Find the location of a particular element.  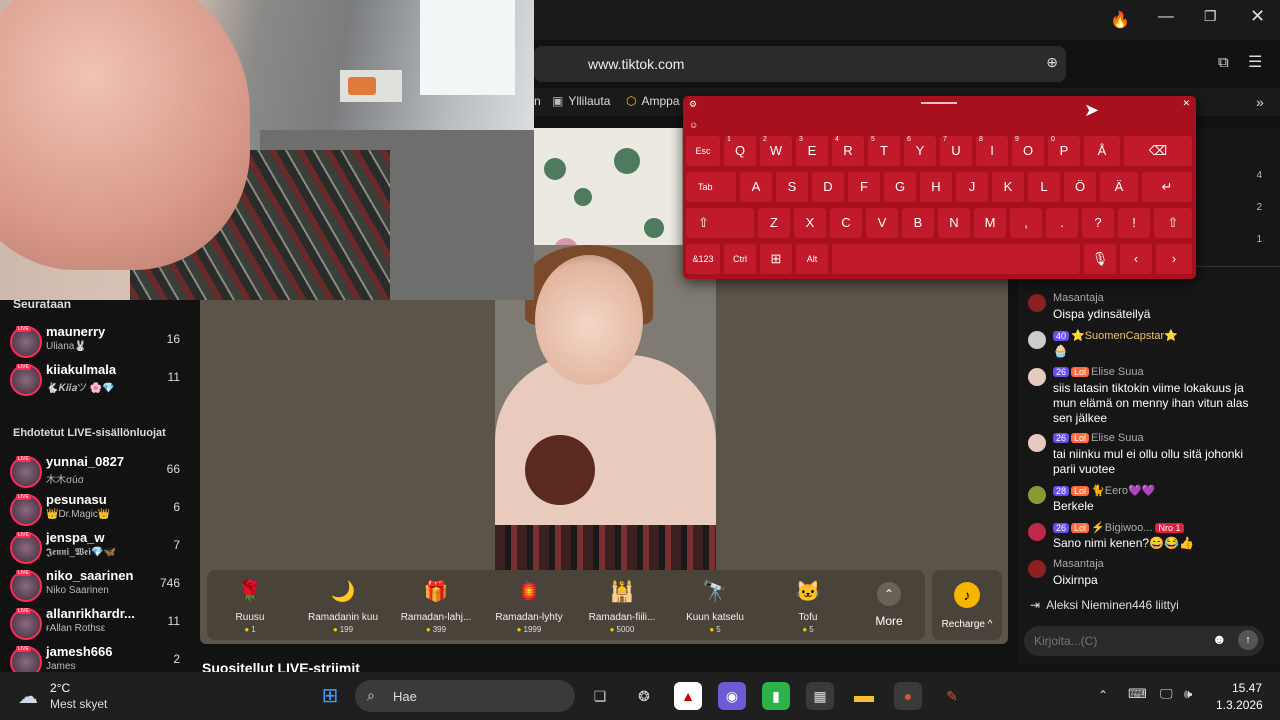

key: 1Q is located at coordinates (740, 151).